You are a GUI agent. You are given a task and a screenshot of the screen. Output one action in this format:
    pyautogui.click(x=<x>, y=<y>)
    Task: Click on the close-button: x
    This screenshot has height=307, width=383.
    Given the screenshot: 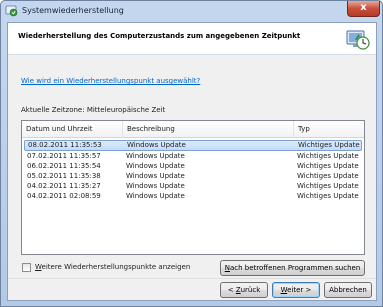 What is the action you would take?
    pyautogui.click(x=363, y=9)
    